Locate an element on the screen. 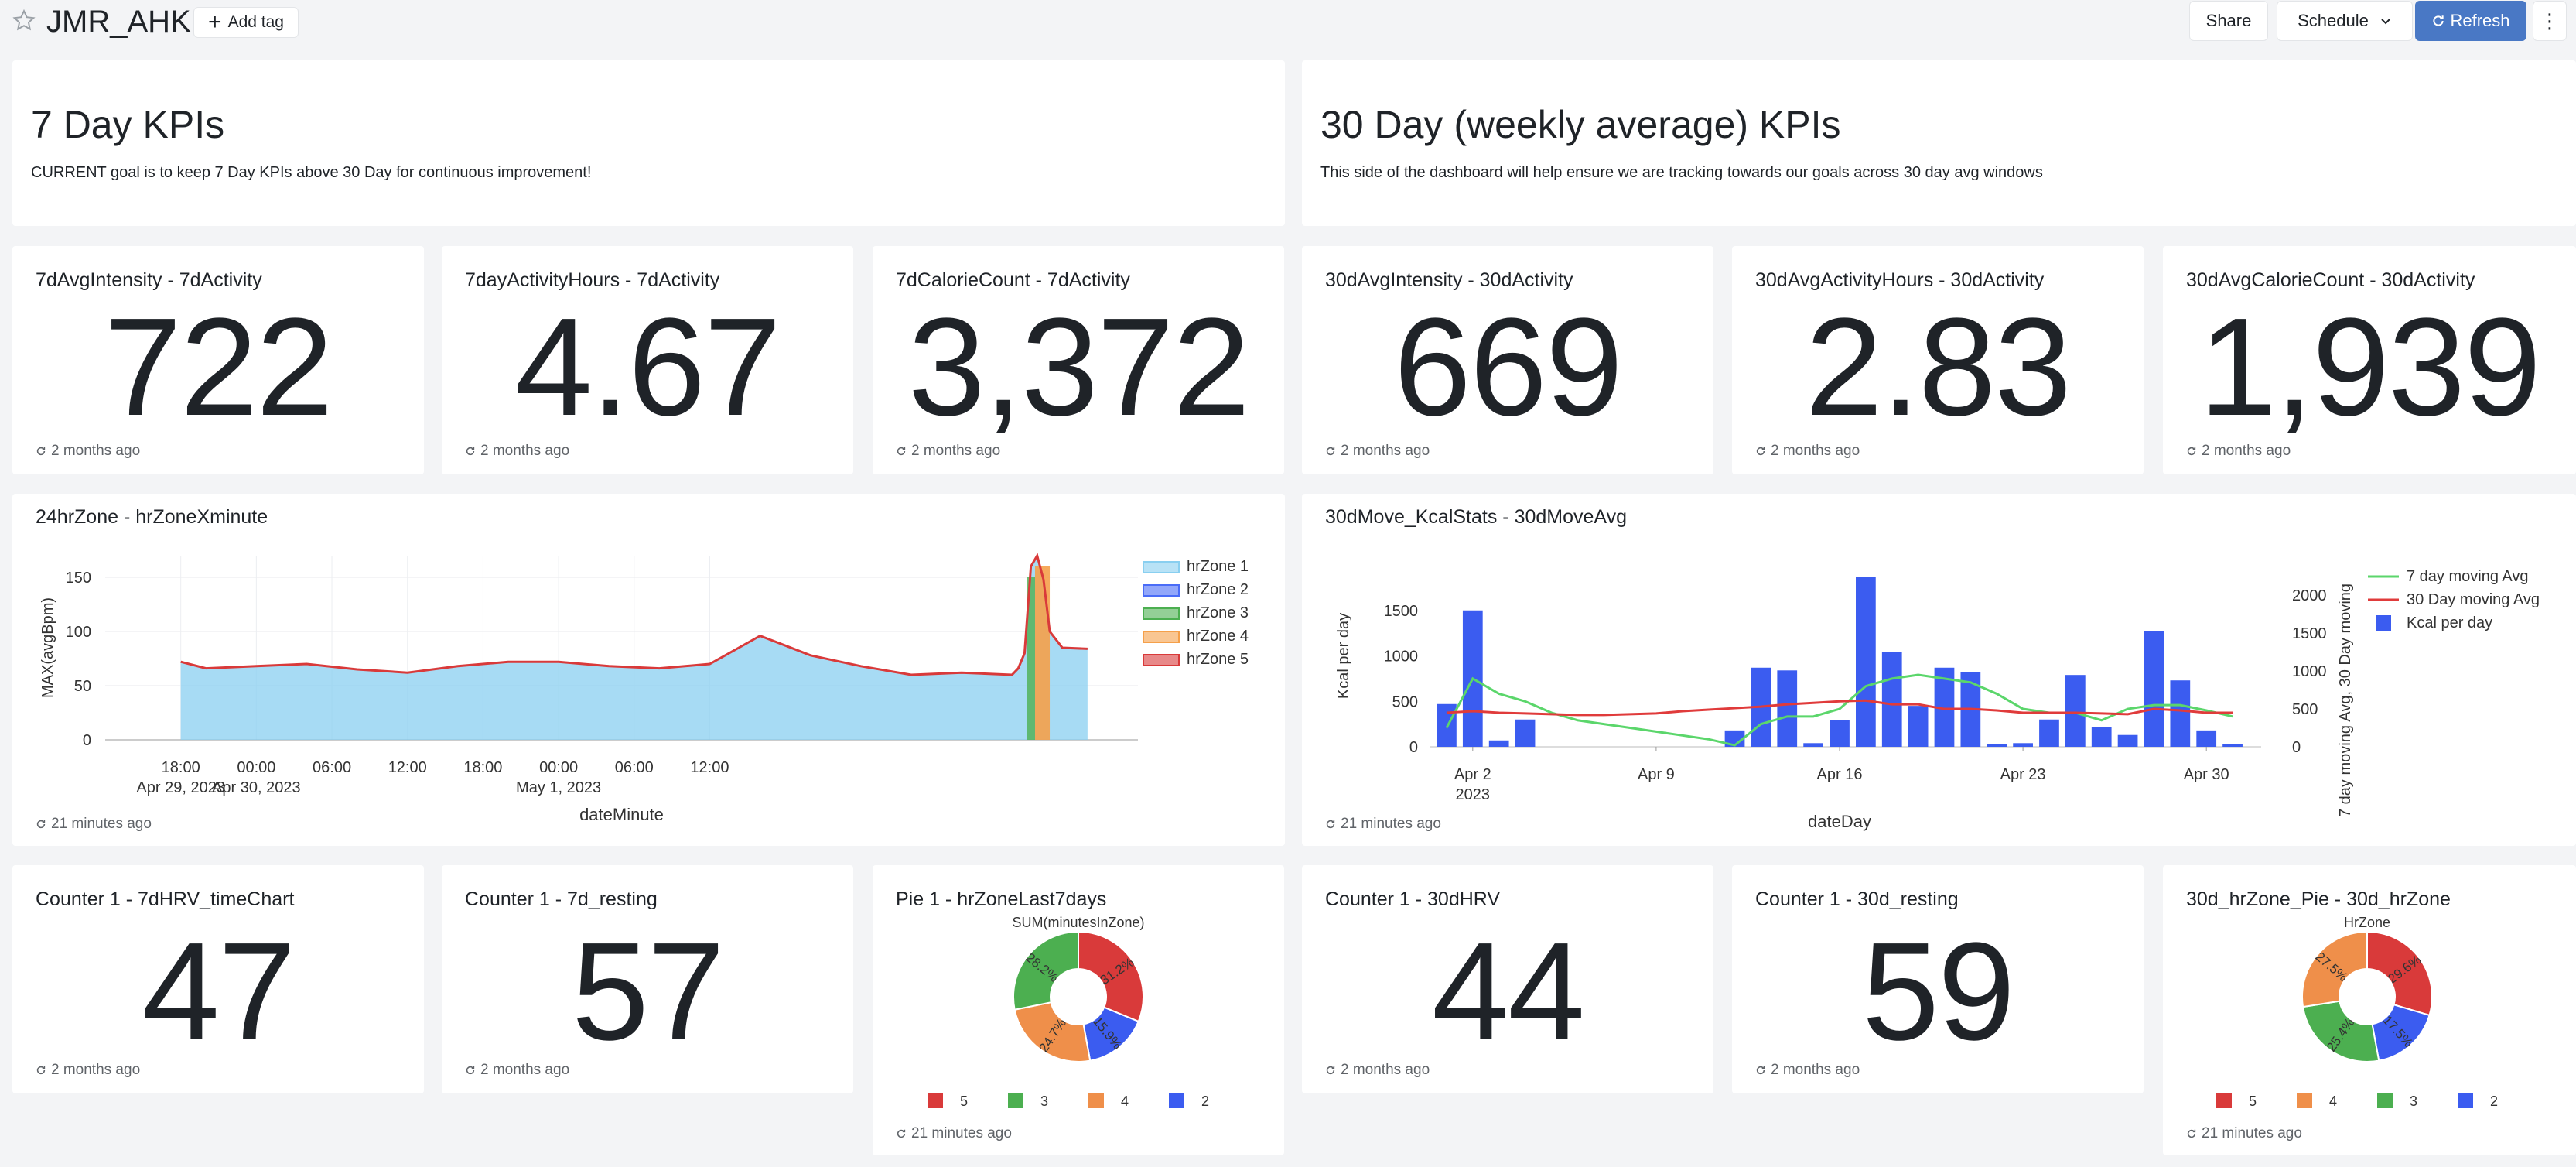  y-tick-label: 150 is located at coordinates (78, 578).